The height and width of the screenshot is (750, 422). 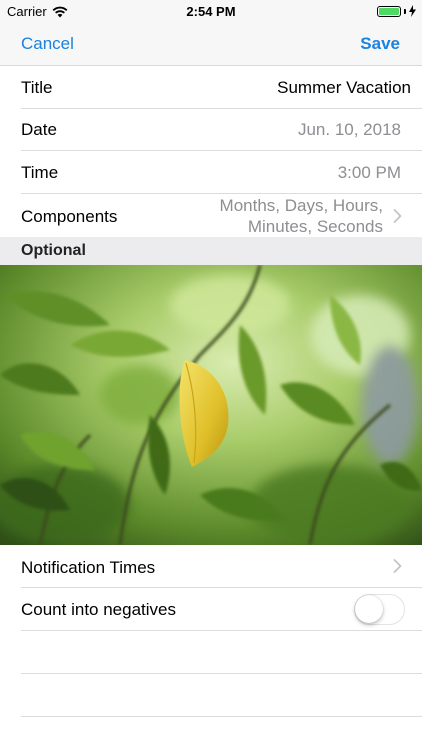 I want to click on time-value: 3:00 PM, so click(x=369, y=173).